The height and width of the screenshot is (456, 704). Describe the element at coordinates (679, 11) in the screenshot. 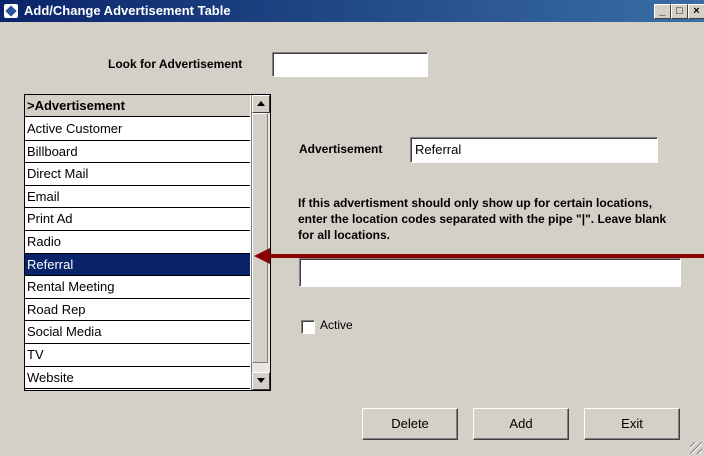

I see `maximize-button: □` at that location.